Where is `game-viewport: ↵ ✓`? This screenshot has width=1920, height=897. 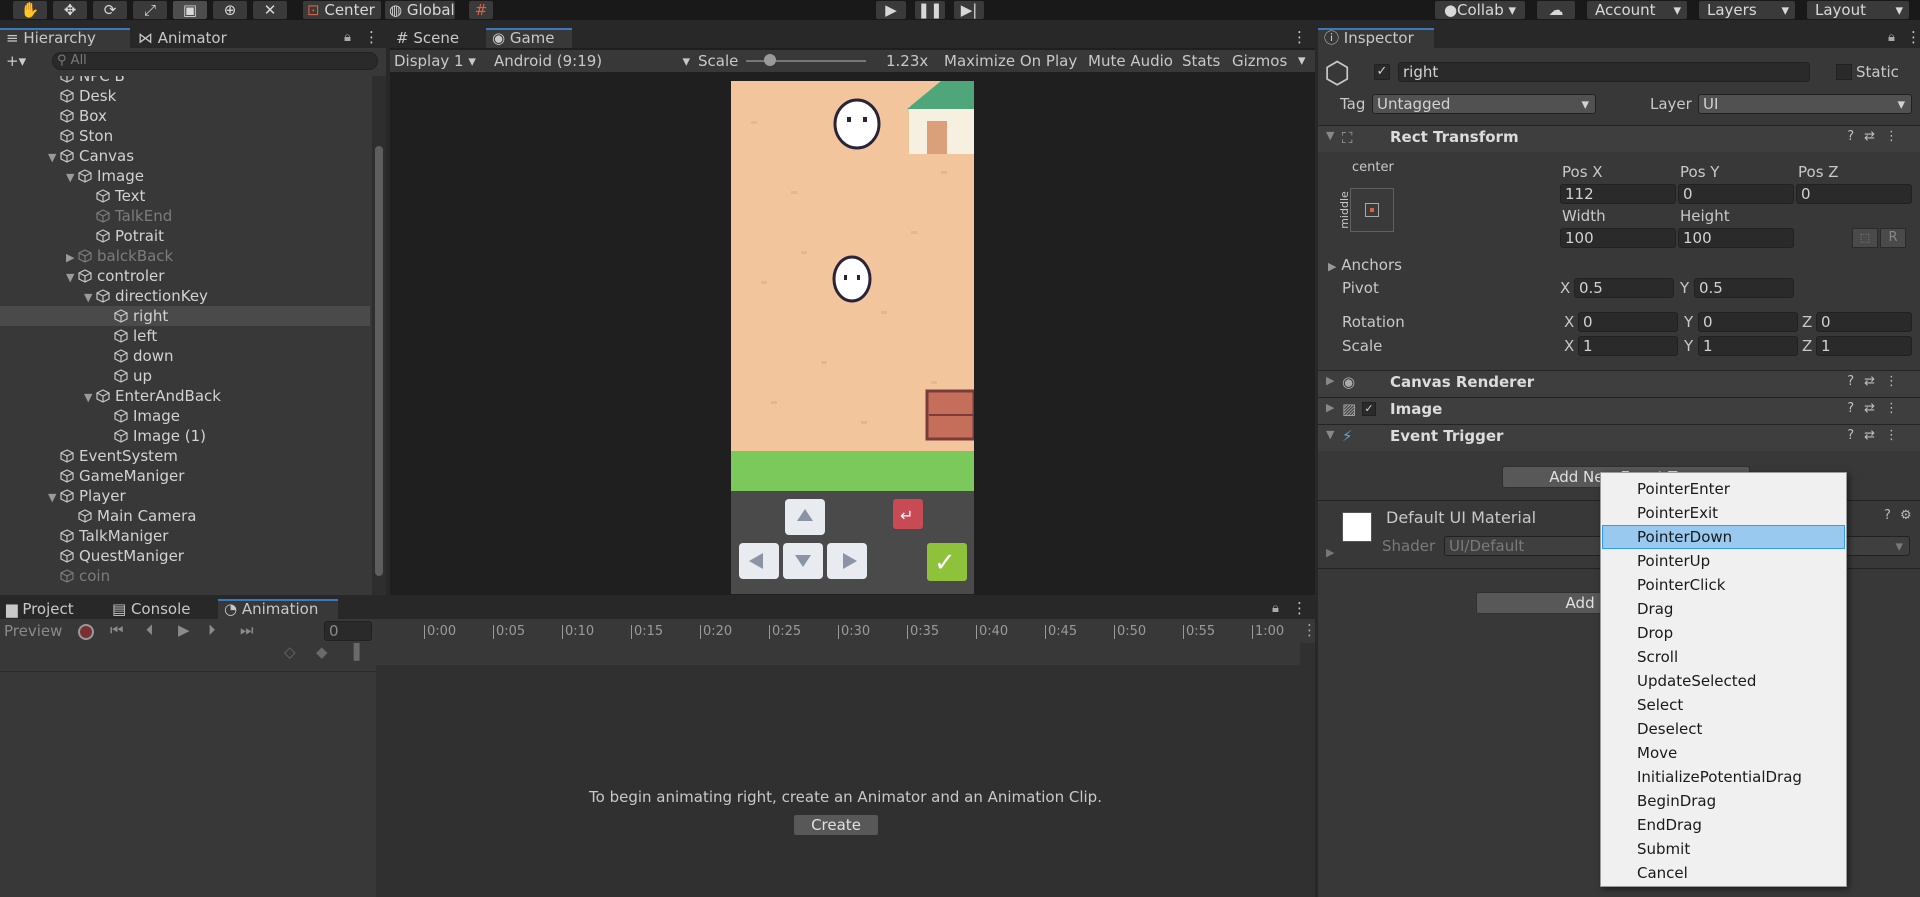
game-viewport: ↵ ✓ is located at coordinates (852, 337).